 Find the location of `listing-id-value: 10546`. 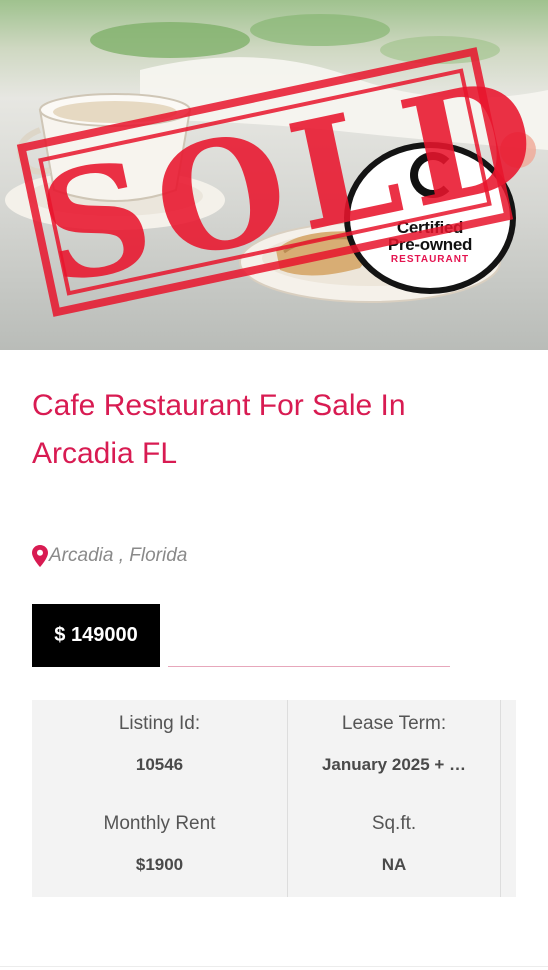

listing-id-value: 10546 is located at coordinates (159, 764).